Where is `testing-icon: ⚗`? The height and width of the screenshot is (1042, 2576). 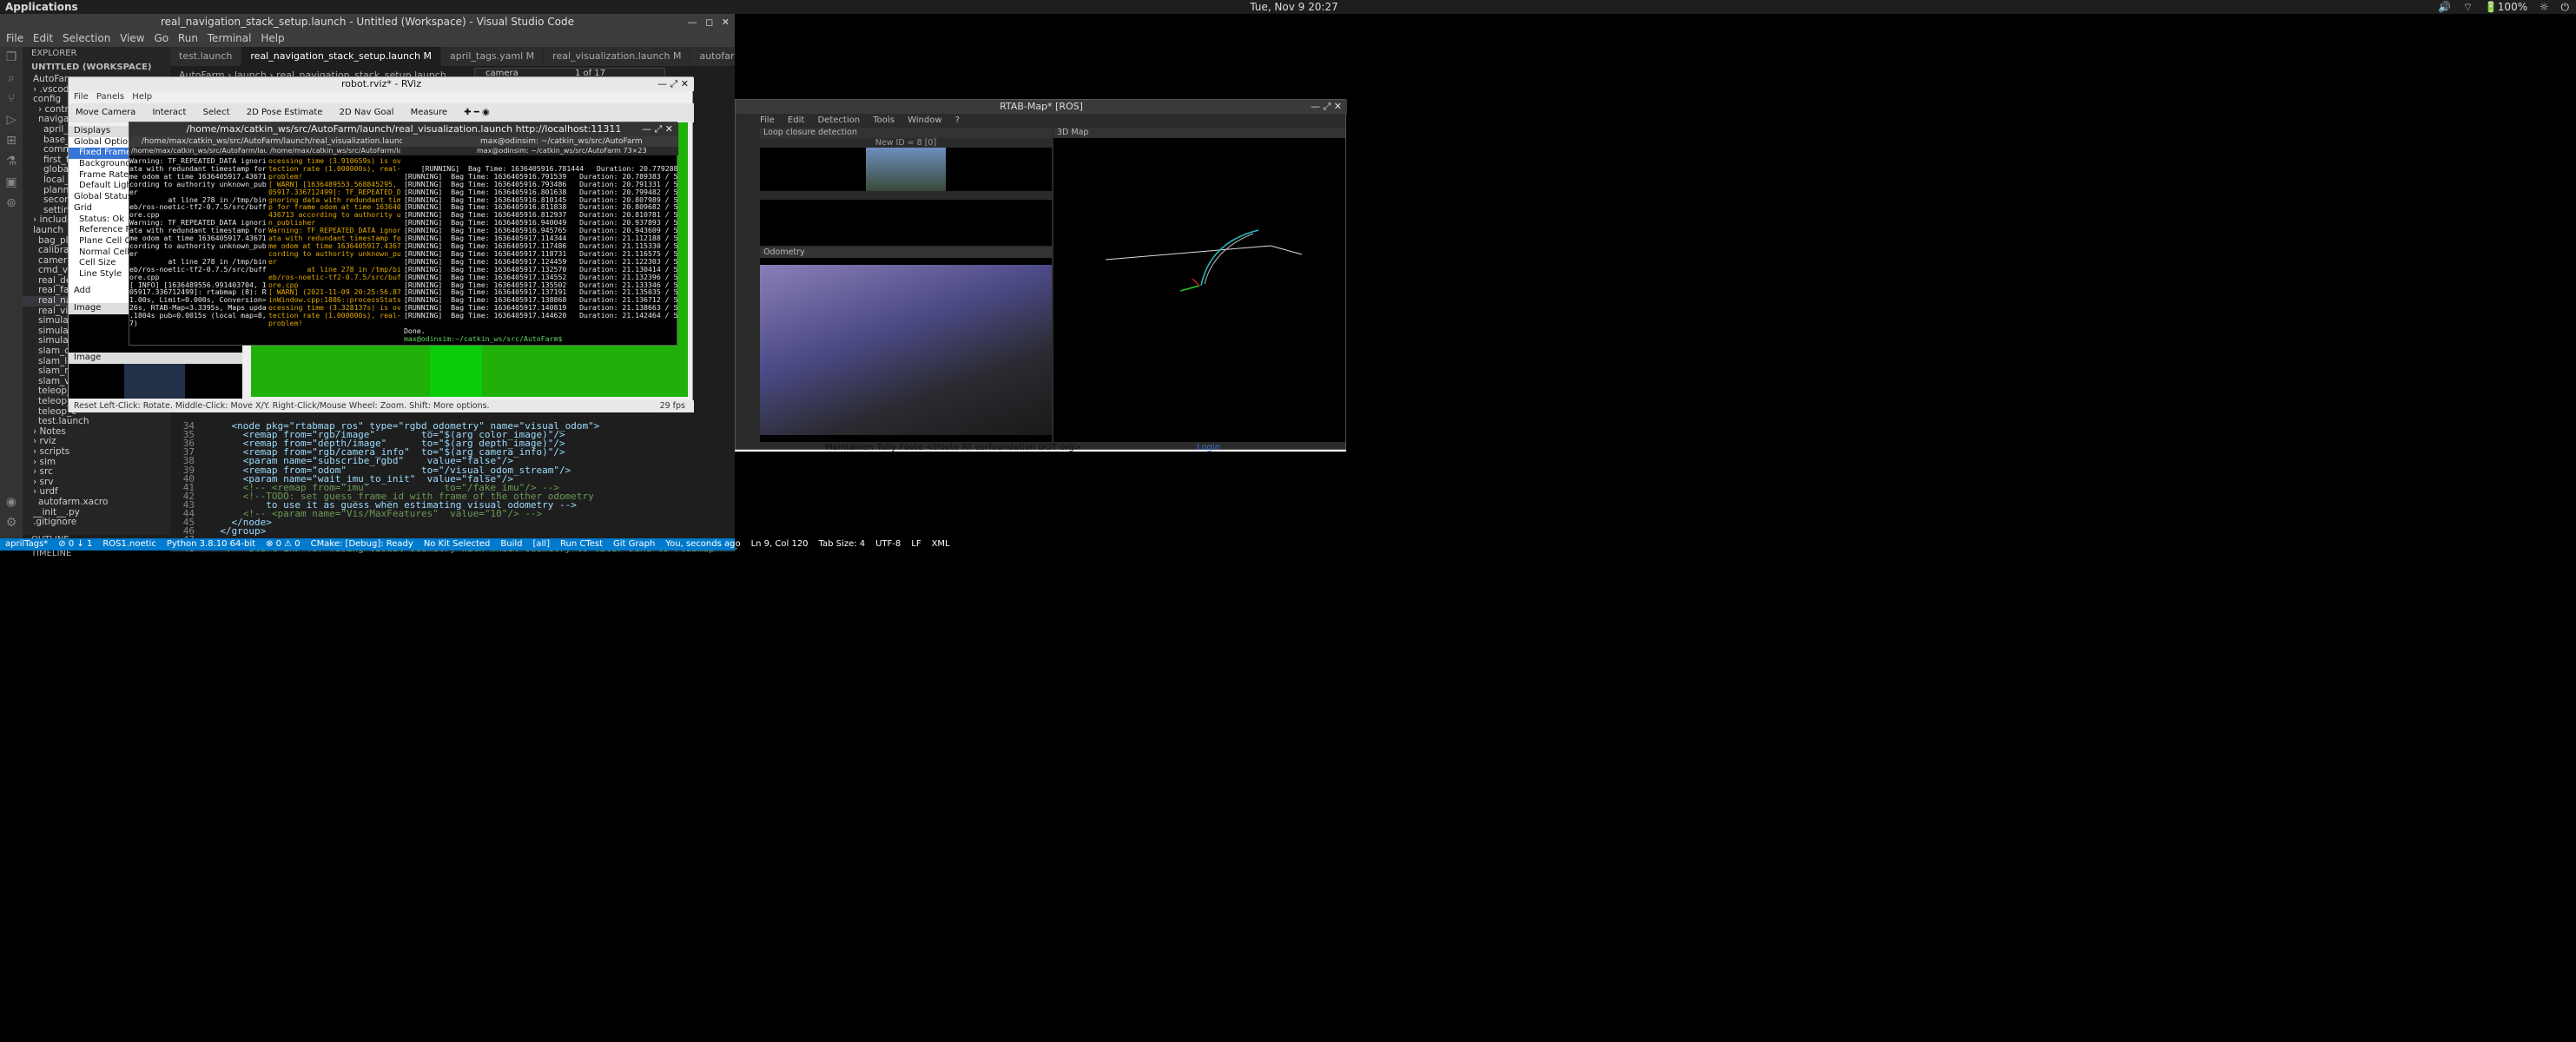 testing-icon: ⚗ is located at coordinates (11, 161).